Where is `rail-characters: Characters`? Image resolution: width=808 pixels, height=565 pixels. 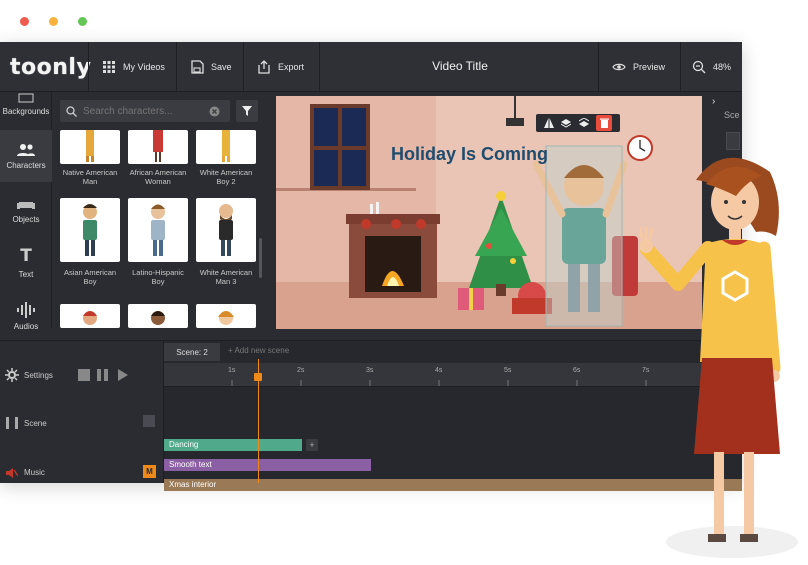 rail-characters: Characters is located at coordinates (26, 156).